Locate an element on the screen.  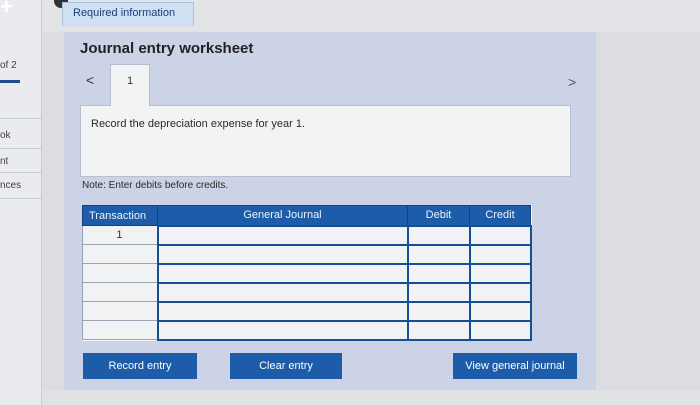
column-header-credit: Credit is located at coordinates (500, 215).